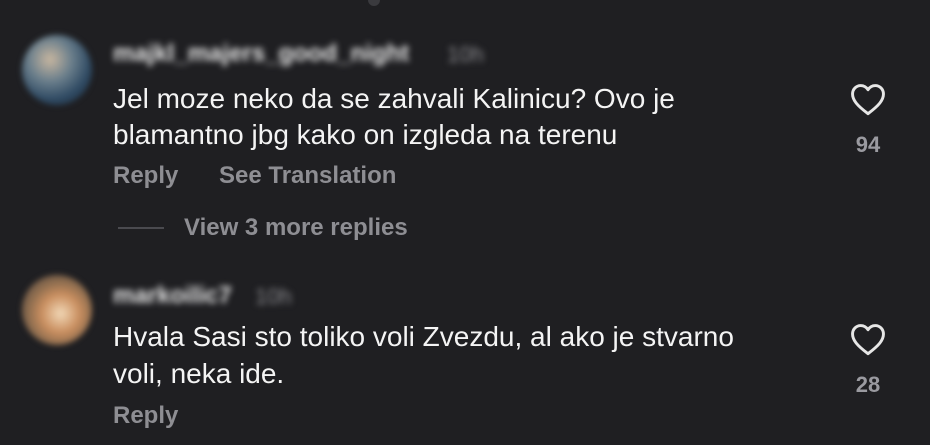 Image resolution: width=930 pixels, height=445 pixels. Describe the element at coordinates (199, 373) in the screenshot. I see `comment-text-line: voli, neka ide.` at that location.